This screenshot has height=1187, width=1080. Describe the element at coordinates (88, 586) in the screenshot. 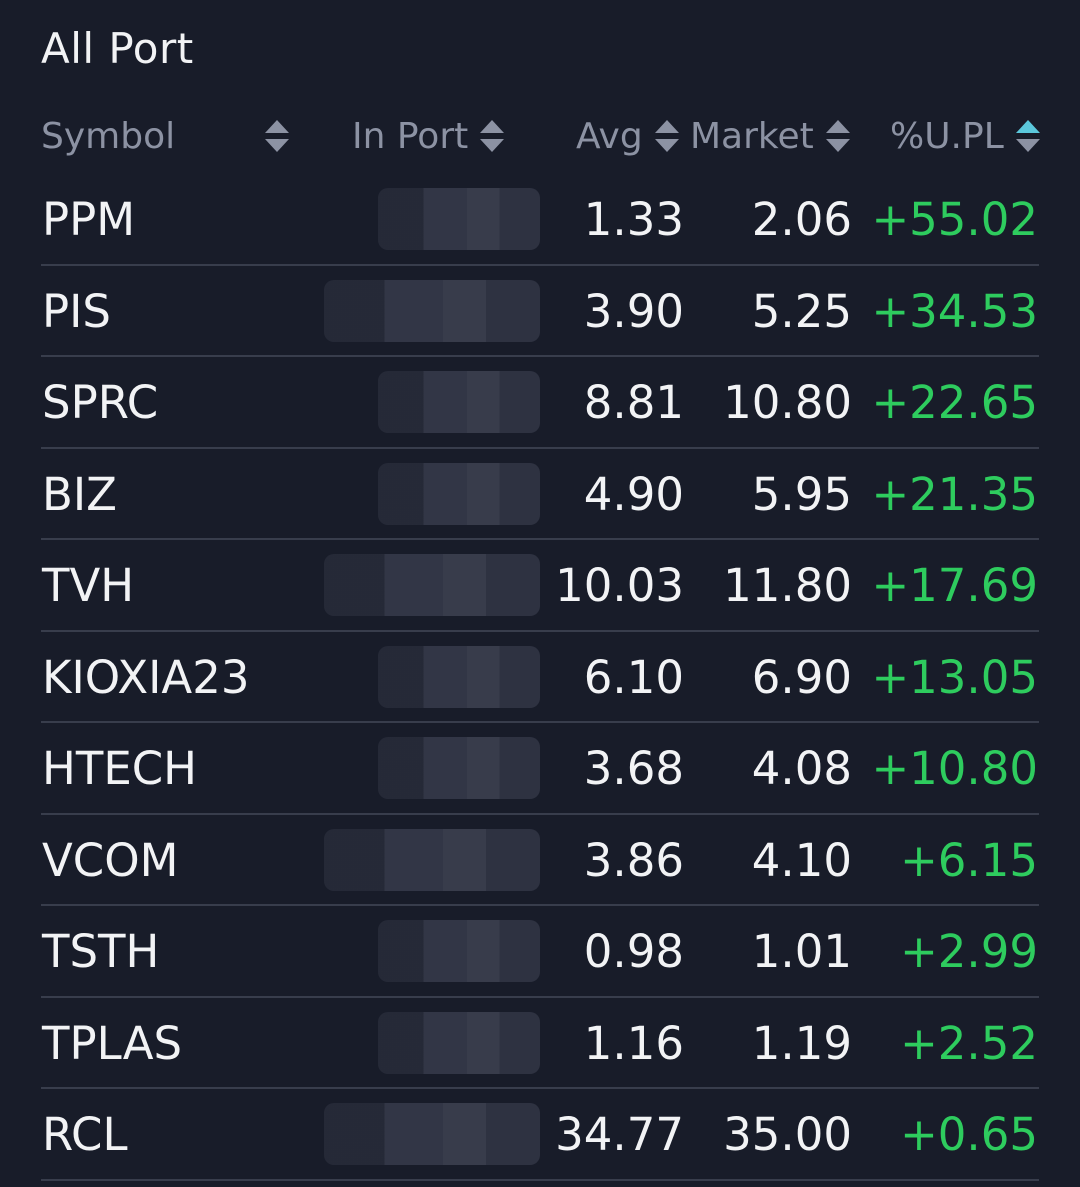

I see `symbol-cell: TVH` at that location.